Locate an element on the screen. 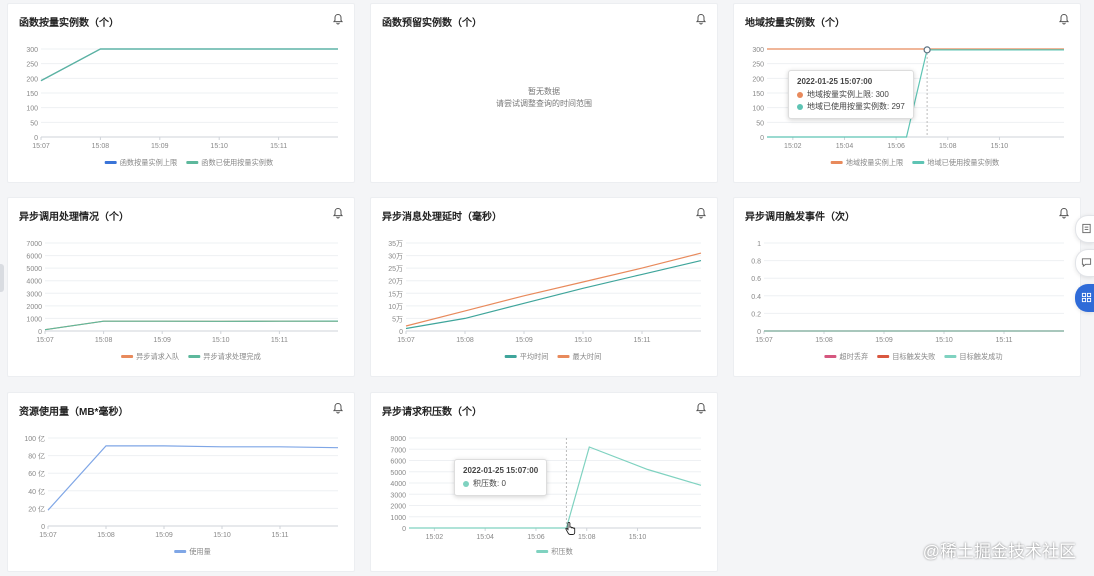 This screenshot has height=576, width=1094. y-tick-label: 3000 is located at coordinates (398, 495).